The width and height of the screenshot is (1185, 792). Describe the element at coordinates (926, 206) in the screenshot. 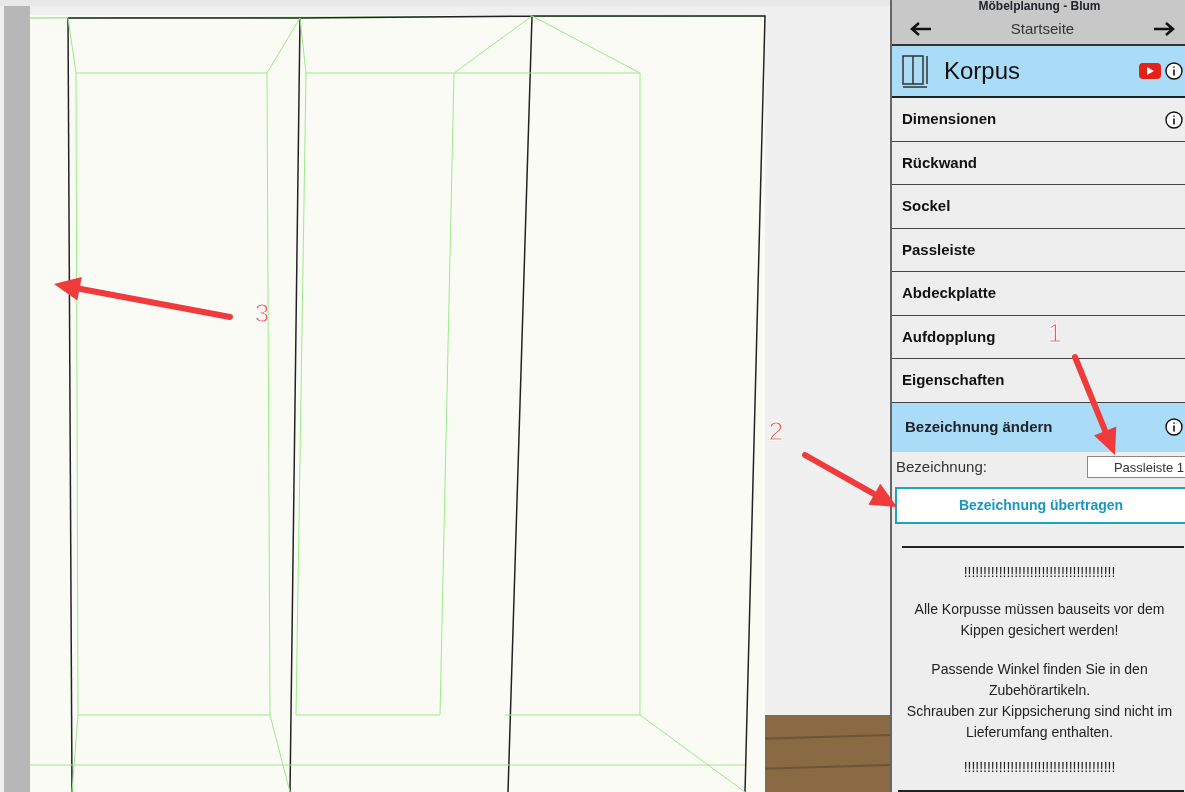

I see `menu-item: Sockel` at that location.